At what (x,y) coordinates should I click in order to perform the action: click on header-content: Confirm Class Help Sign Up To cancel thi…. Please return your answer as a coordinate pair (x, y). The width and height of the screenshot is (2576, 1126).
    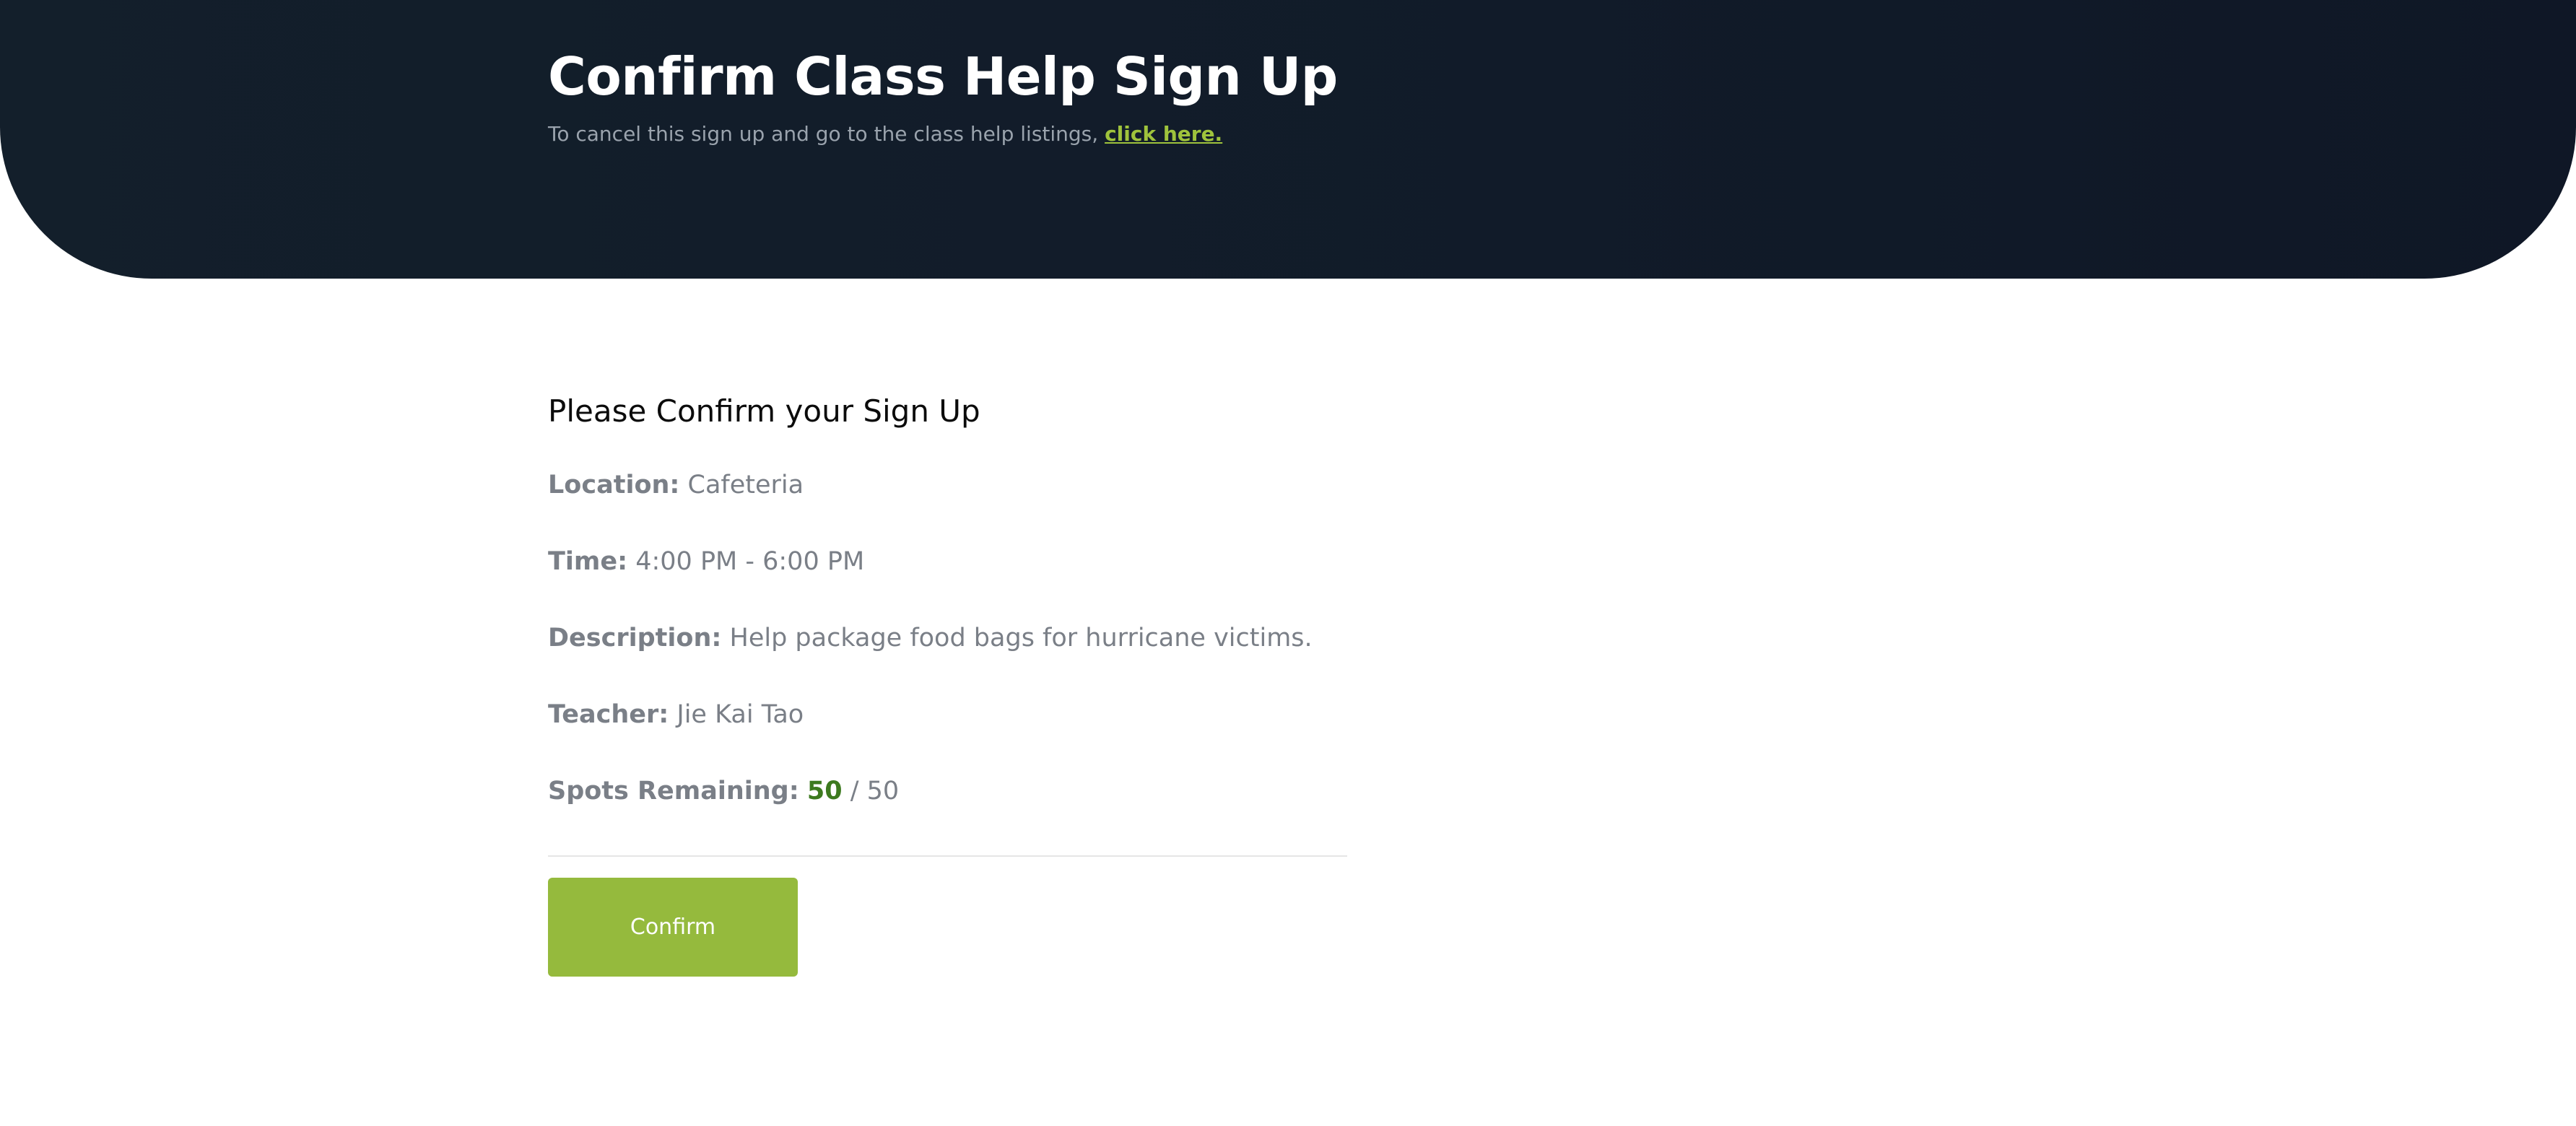
    Looking at the image, I should click on (1342, 97).